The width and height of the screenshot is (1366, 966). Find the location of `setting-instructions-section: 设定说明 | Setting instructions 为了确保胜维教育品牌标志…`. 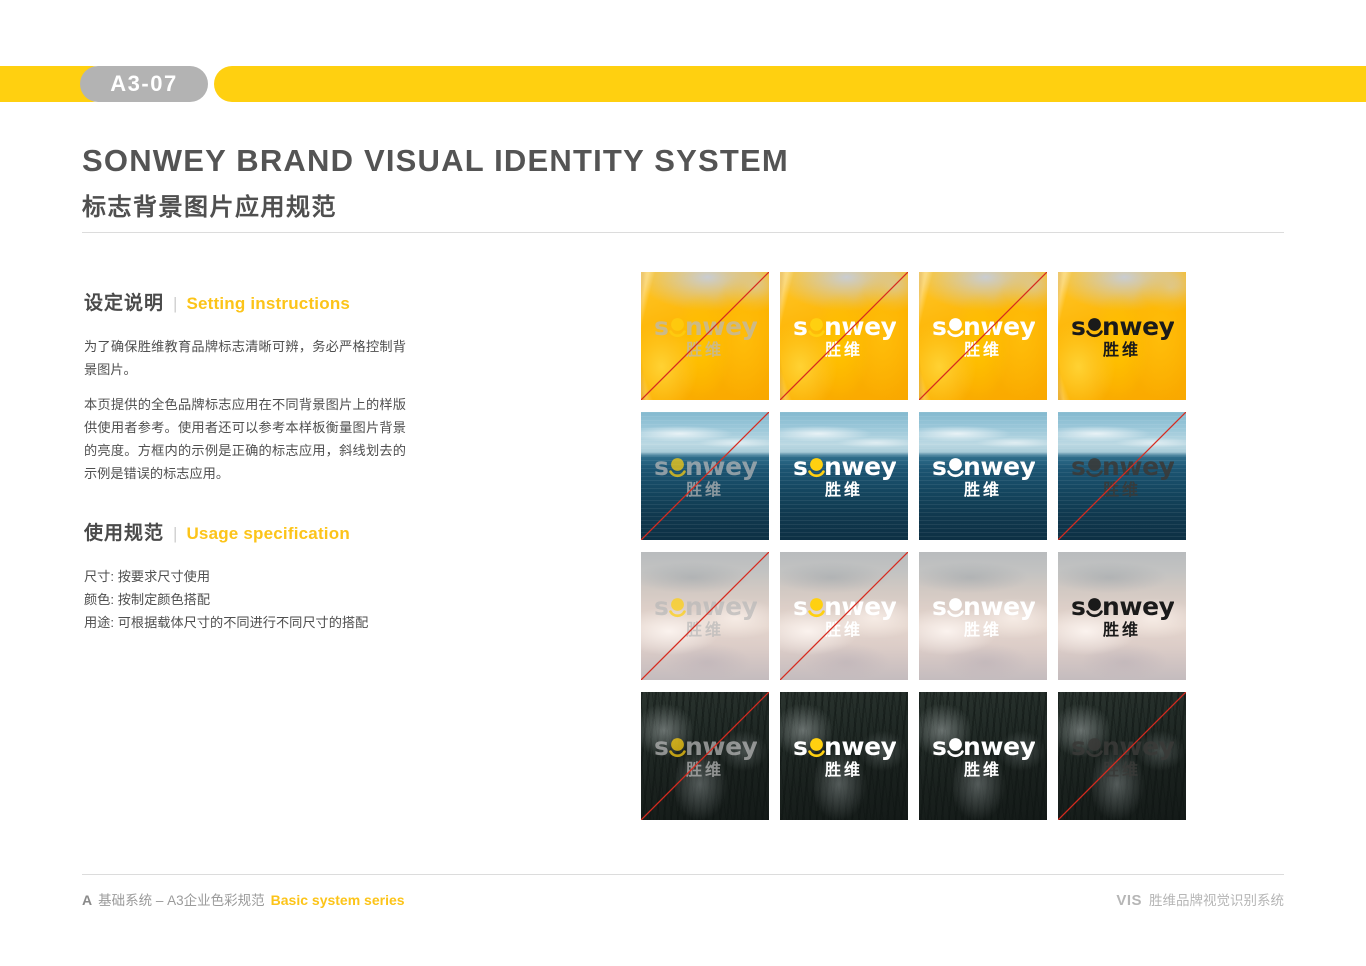

setting-instructions-section: 设定说明 | Setting instructions 为了确保胜维教育品牌标志… is located at coordinates (245, 392).